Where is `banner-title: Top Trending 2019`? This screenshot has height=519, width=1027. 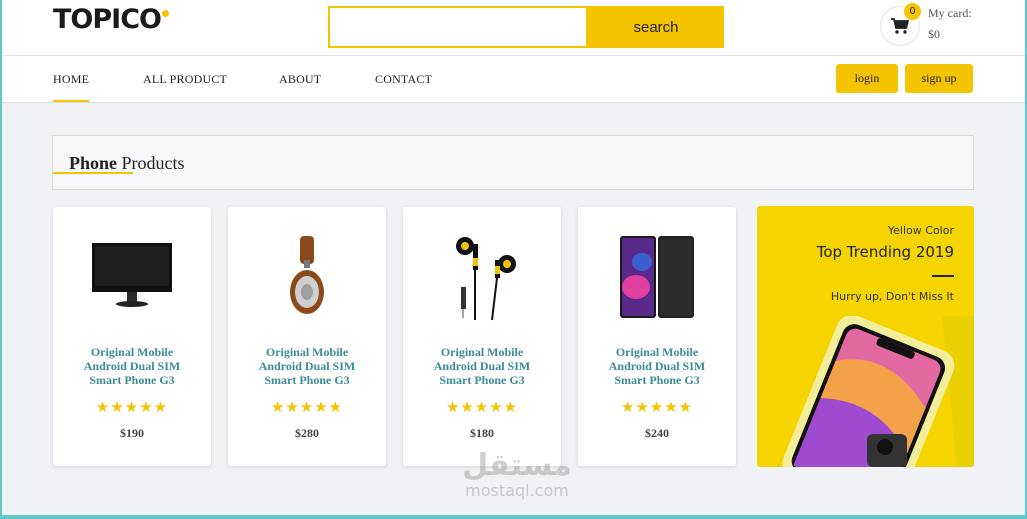 banner-title: Top Trending 2019 is located at coordinates (885, 252).